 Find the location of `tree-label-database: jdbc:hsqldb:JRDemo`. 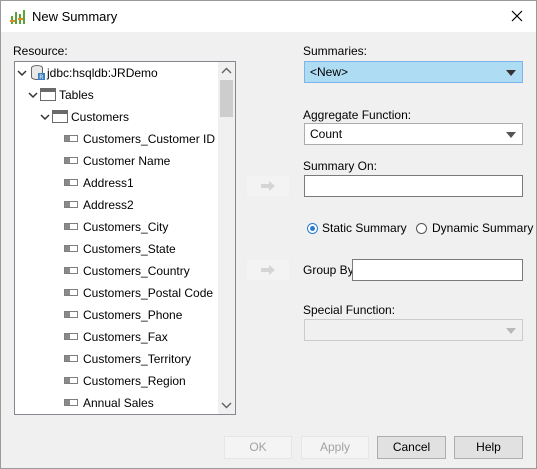

tree-label-database: jdbc:hsqldb:JRDemo is located at coordinates (102, 73).